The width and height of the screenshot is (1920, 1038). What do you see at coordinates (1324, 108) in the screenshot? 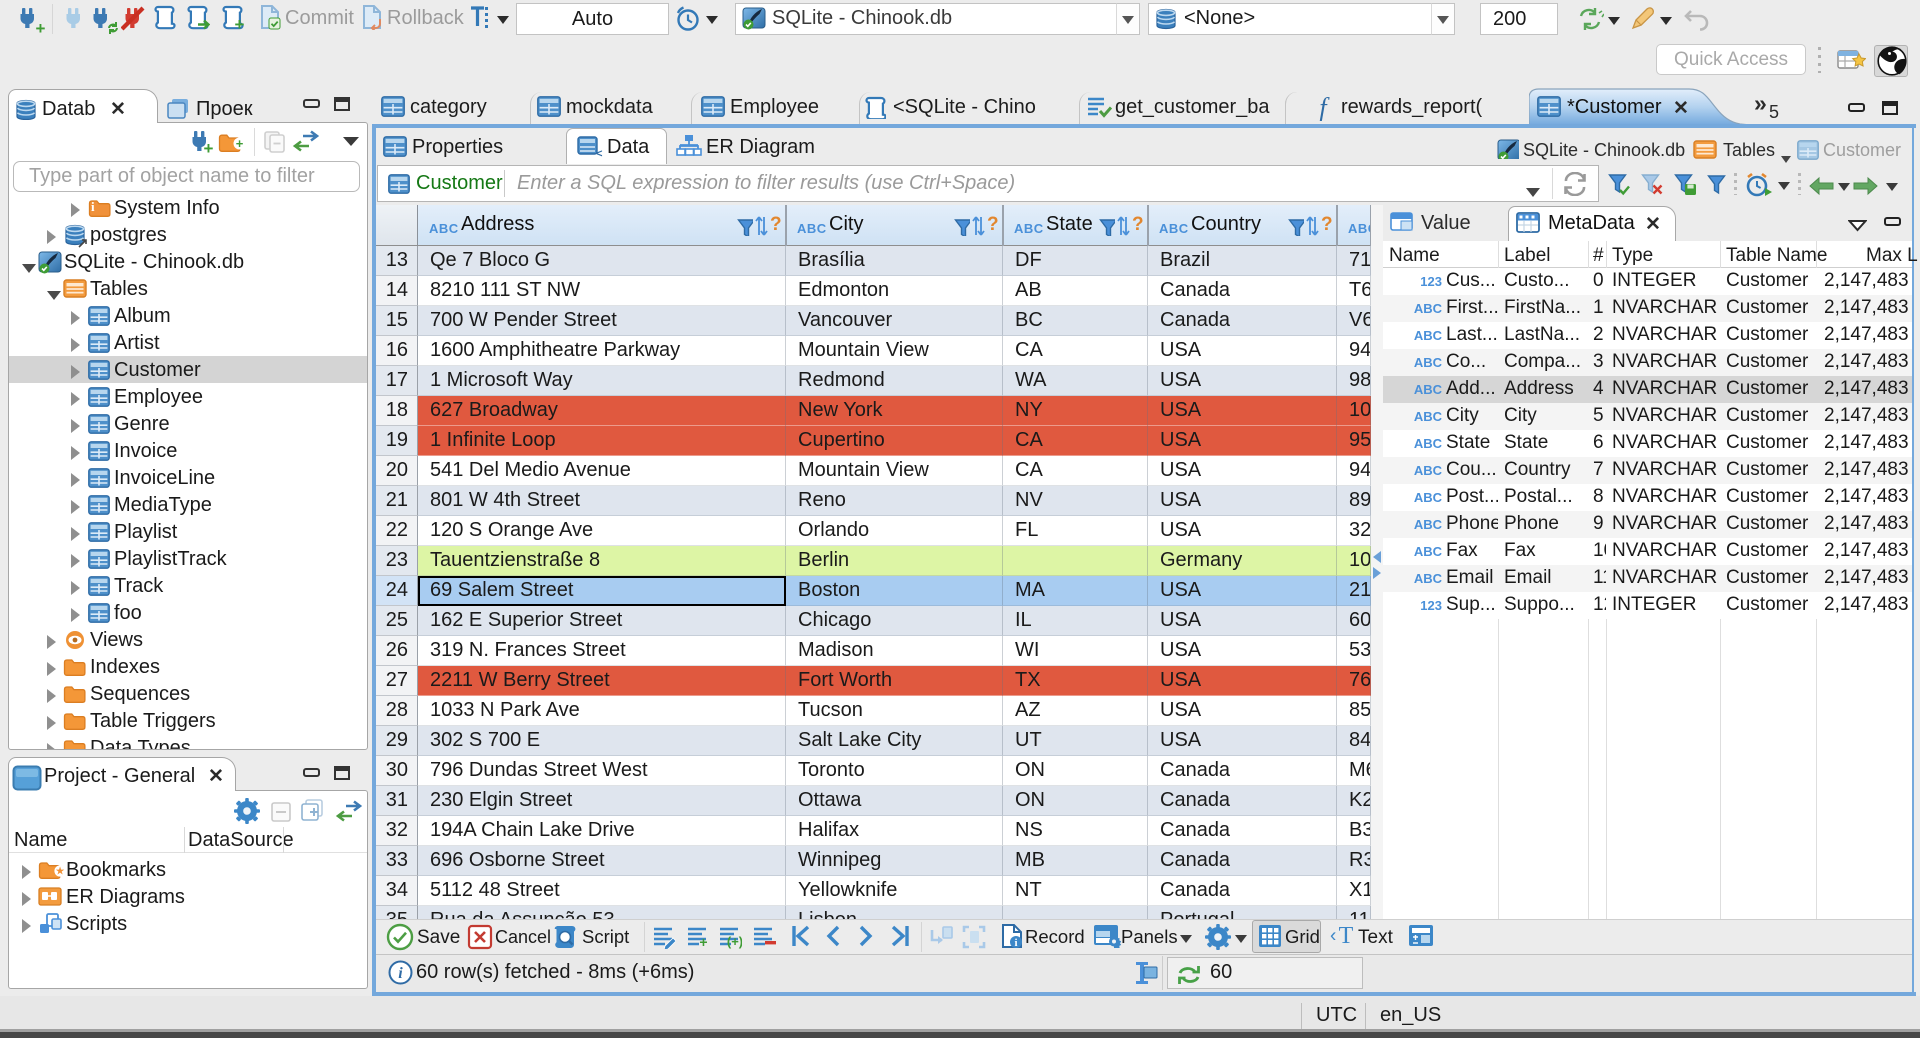
I see `svg-text: f` at bounding box center [1324, 108].